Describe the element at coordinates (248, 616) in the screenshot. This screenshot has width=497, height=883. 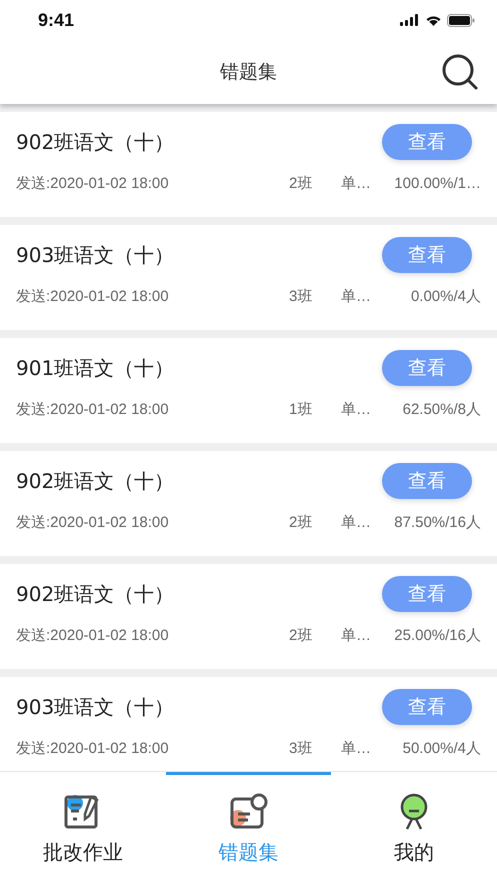
I see `list-card: 902班语文（十） 查看 发送:2020-01-02 18:00 2班 单… 25.00%/16人` at that location.